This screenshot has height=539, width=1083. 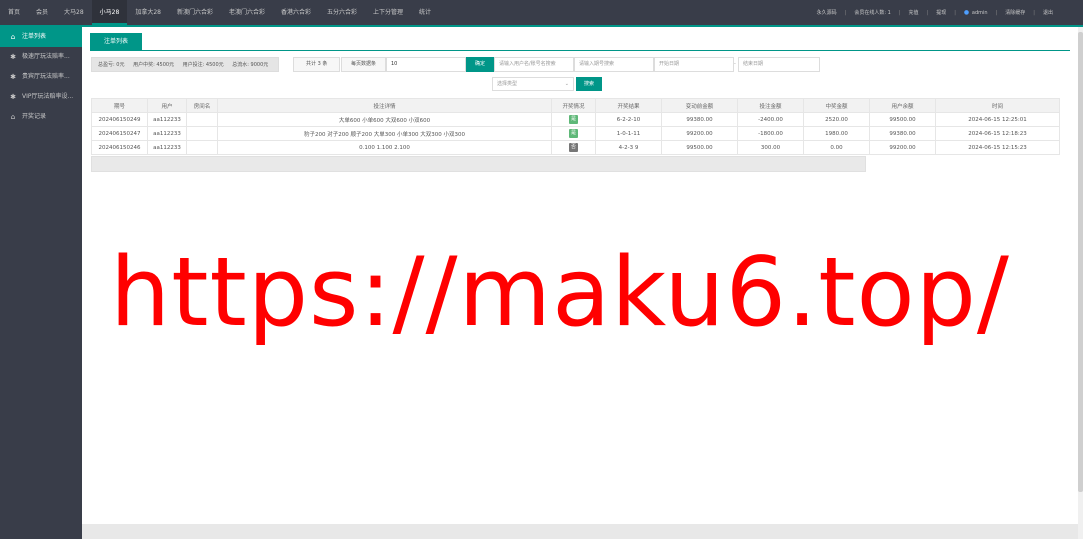 What do you see at coordinates (119, 105) in the screenshot?
I see `col-issue: 期号` at bounding box center [119, 105].